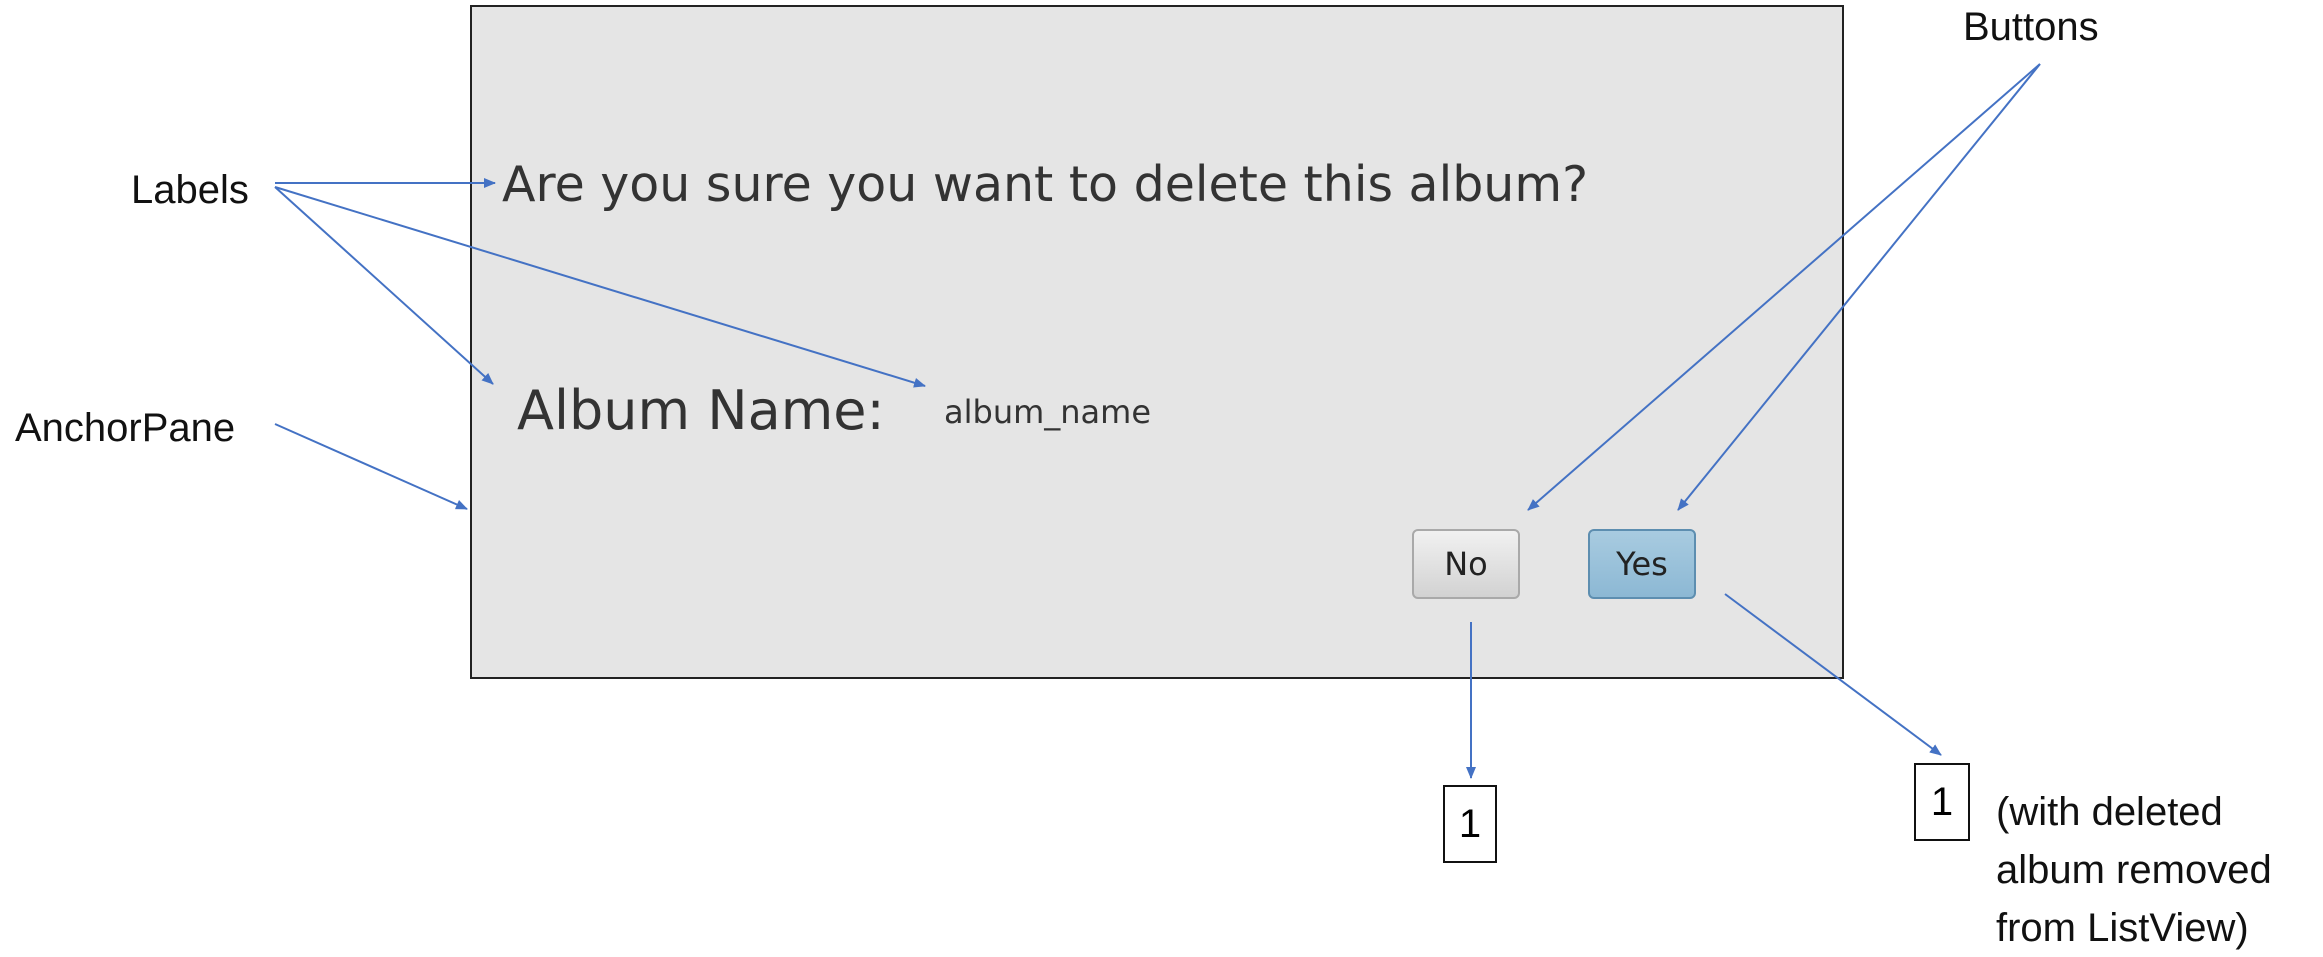  I want to click on arrow-yes-to-result, so click(1833, 674).